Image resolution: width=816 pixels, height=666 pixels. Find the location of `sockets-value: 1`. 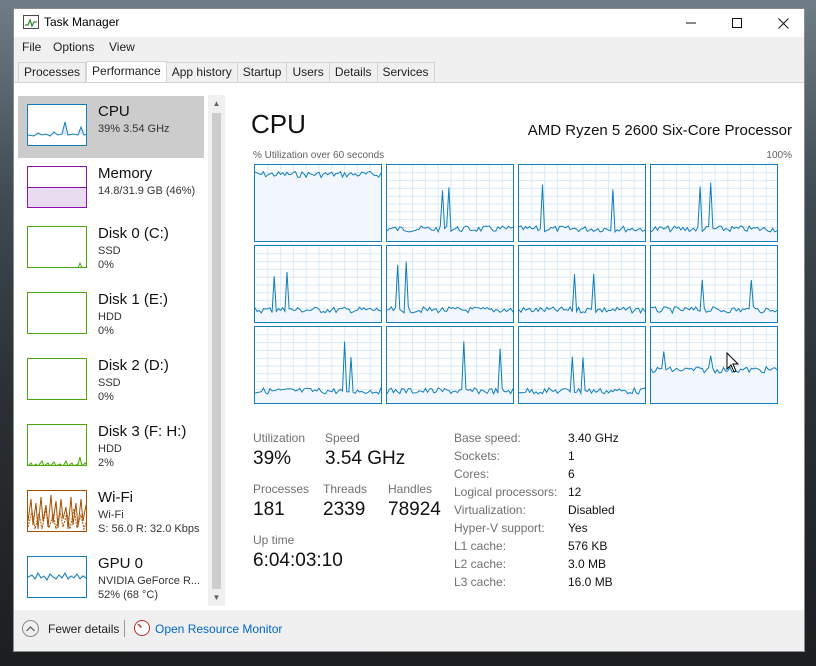

sockets-value: 1 is located at coordinates (571, 456).